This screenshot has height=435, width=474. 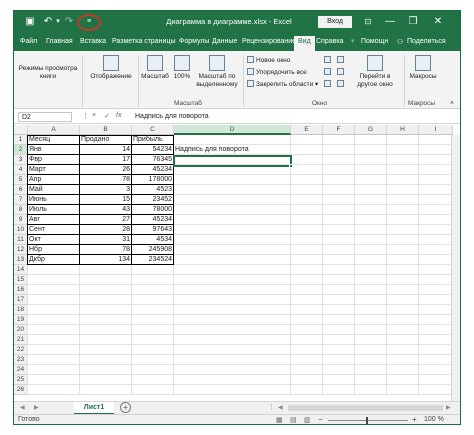 I want to click on row-header: 1, so click(x=21, y=140).